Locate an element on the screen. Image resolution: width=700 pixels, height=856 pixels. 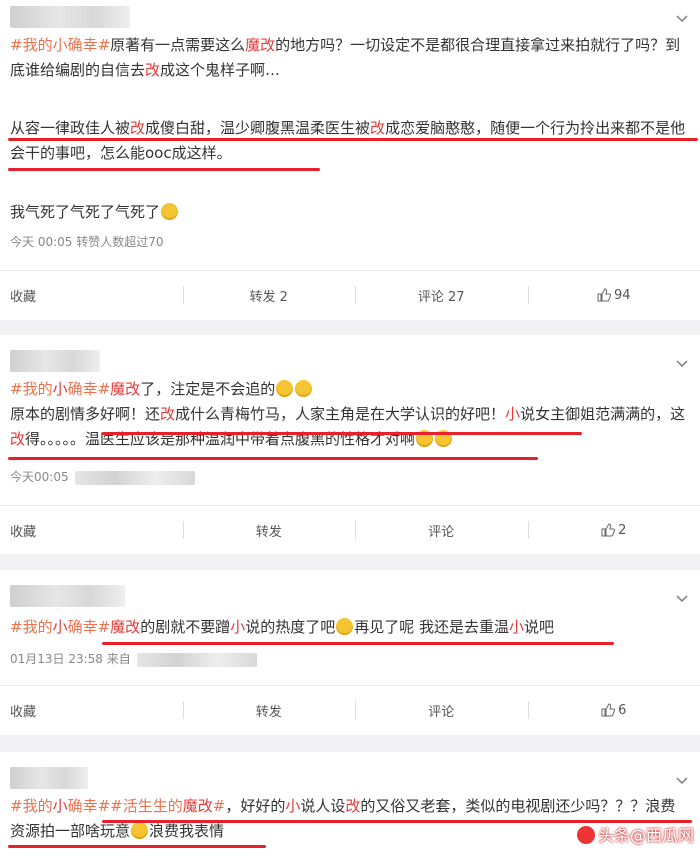
post-text-para3: 我气死了气死了气死了 is located at coordinates (350, 212).